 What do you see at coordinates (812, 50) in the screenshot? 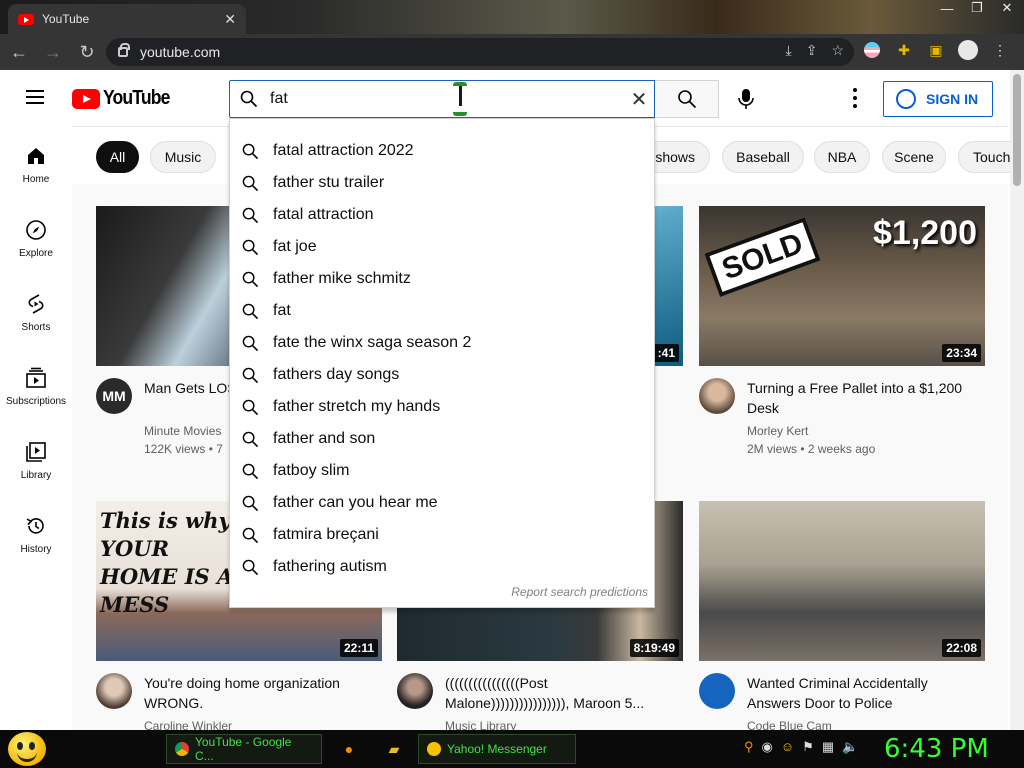
I see `share-icon: ⇪` at bounding box center [812, 50].